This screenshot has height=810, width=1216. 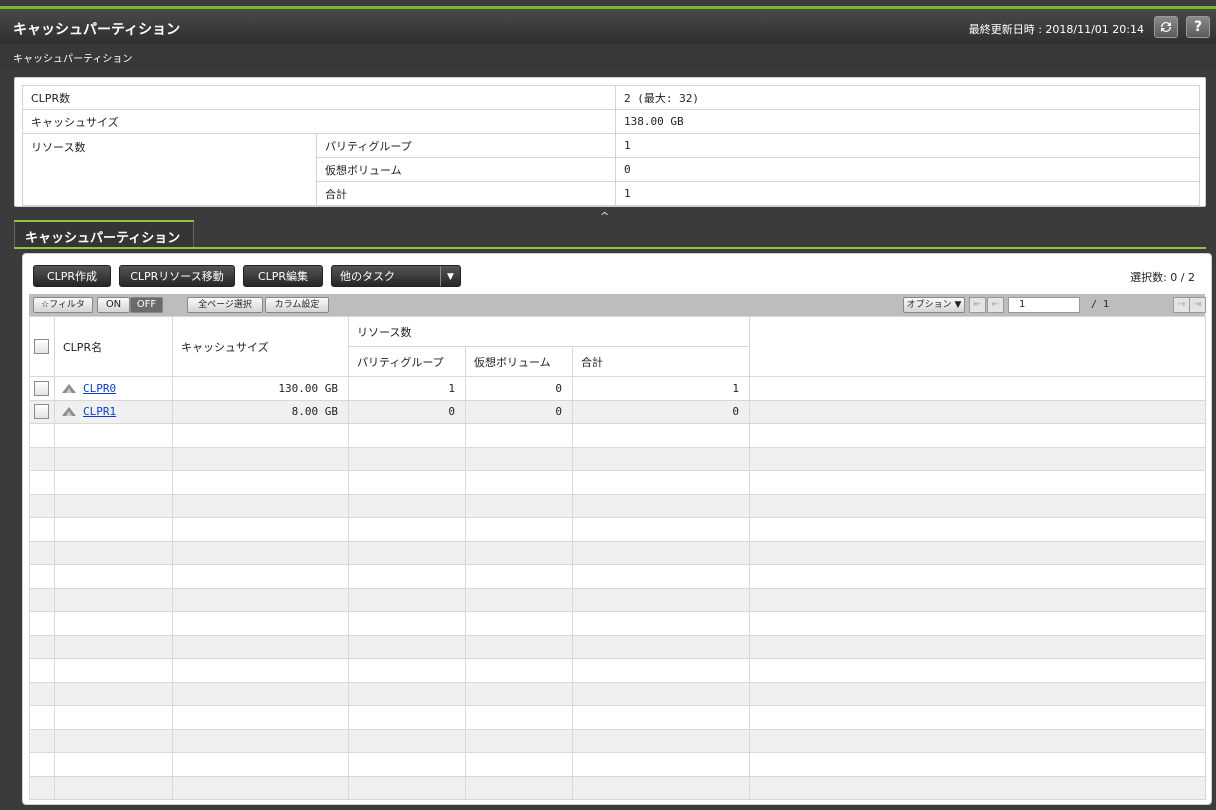 What do you see at coordinates (113, 305) in the screenshot?
I see `filter-on-toggle: ON` at bounding box center [113, 305].